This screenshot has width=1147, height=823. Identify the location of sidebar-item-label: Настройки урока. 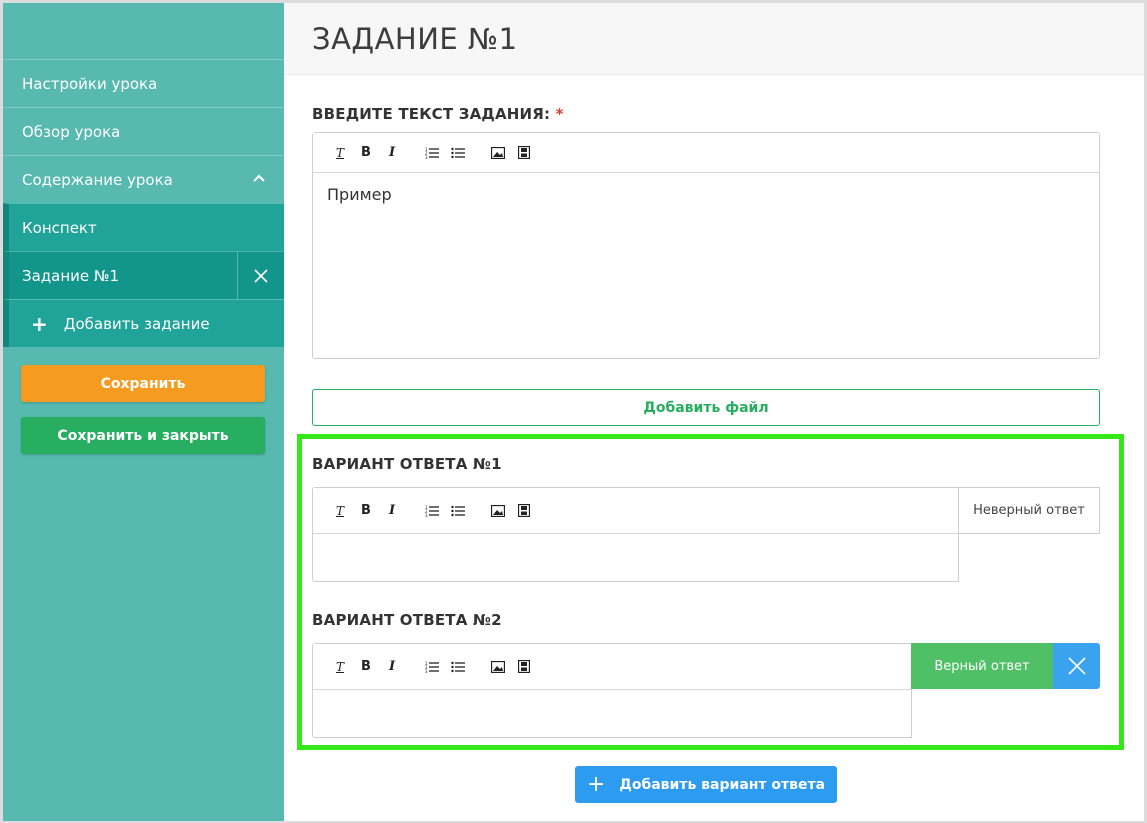
(90, 83).